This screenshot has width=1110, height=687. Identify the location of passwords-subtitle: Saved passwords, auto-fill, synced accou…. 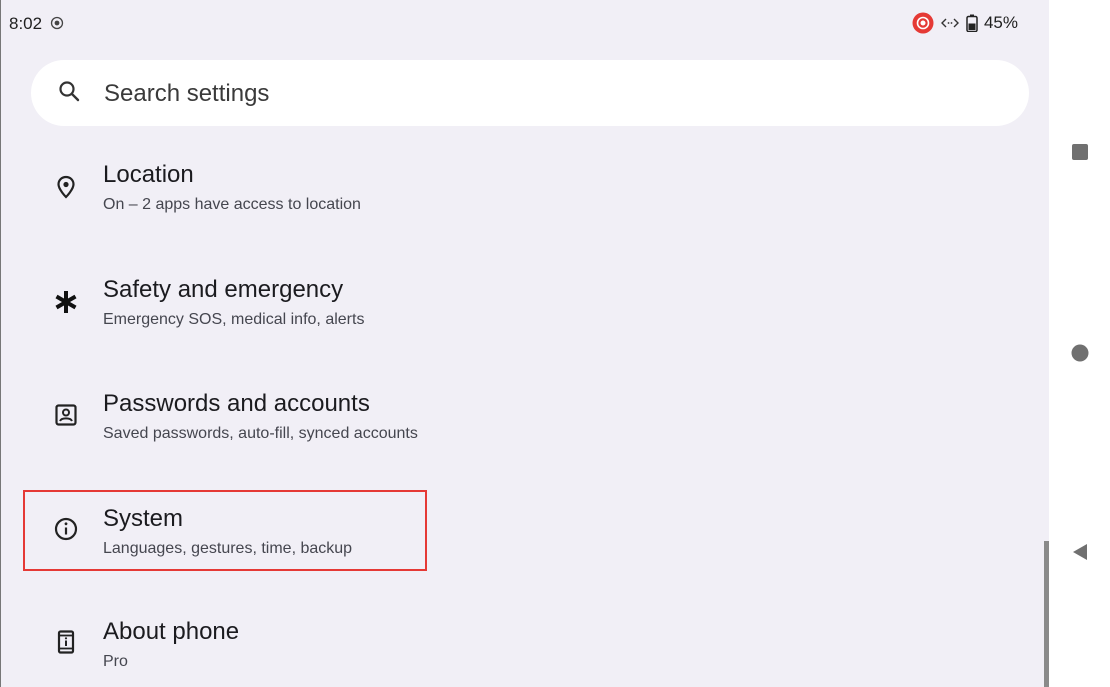
(260, 433).